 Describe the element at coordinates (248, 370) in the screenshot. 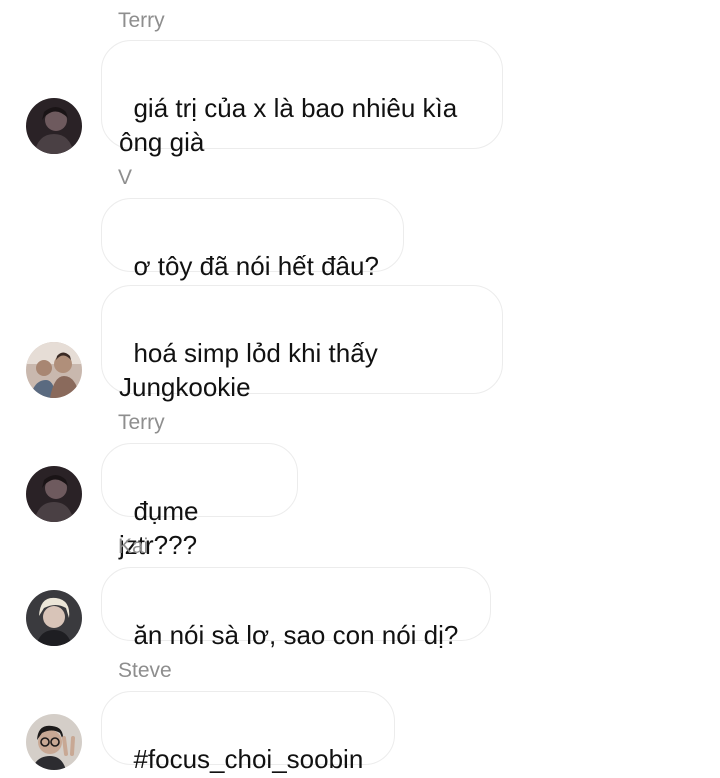

I see `message-text: hoá simp lỏd khi thấy Jungkookie` at that location.